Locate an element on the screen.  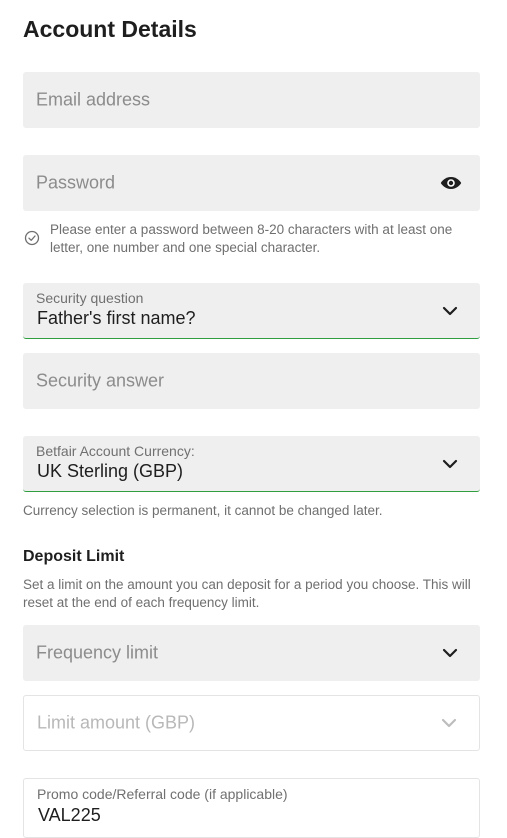
password-field: Password is located at coordinates (251, 183).